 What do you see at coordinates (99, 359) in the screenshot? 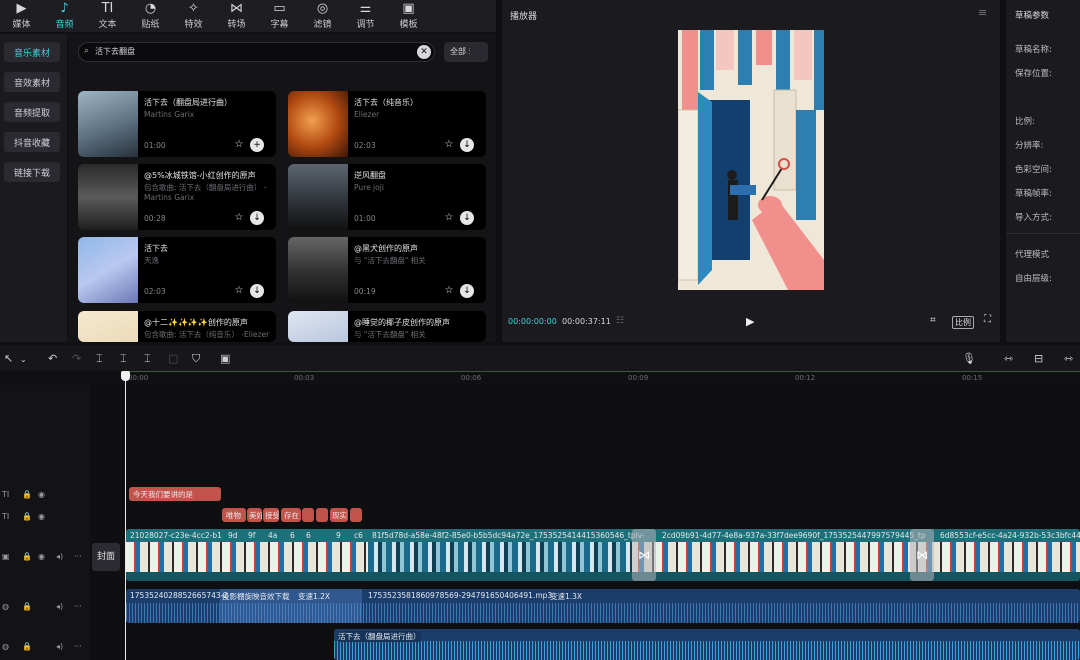
I see `split-icon: ⌶` at bounding box center [99, 359].